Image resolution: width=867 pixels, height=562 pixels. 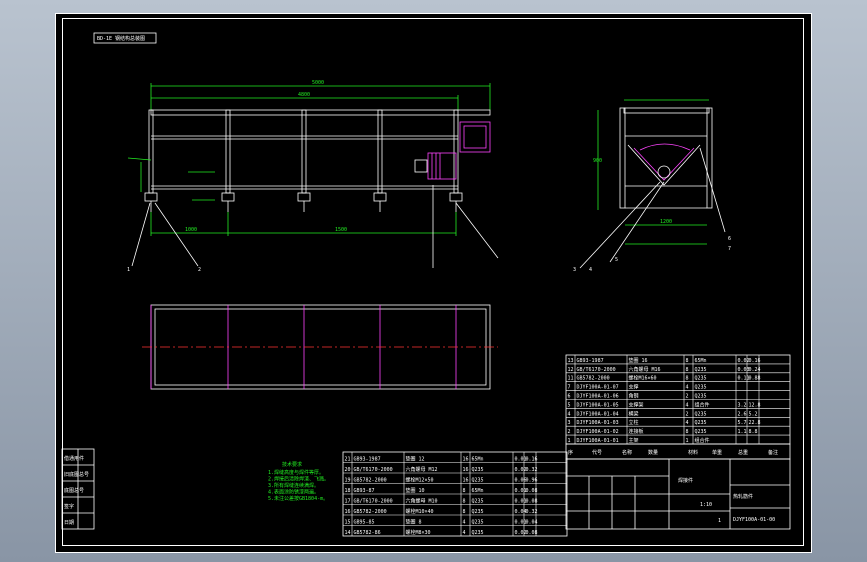 What do you see at coordinates (364, 491) in the screenshot?
I see `bom-lower-cell: GB93-87` at bounding box center [364, 491].